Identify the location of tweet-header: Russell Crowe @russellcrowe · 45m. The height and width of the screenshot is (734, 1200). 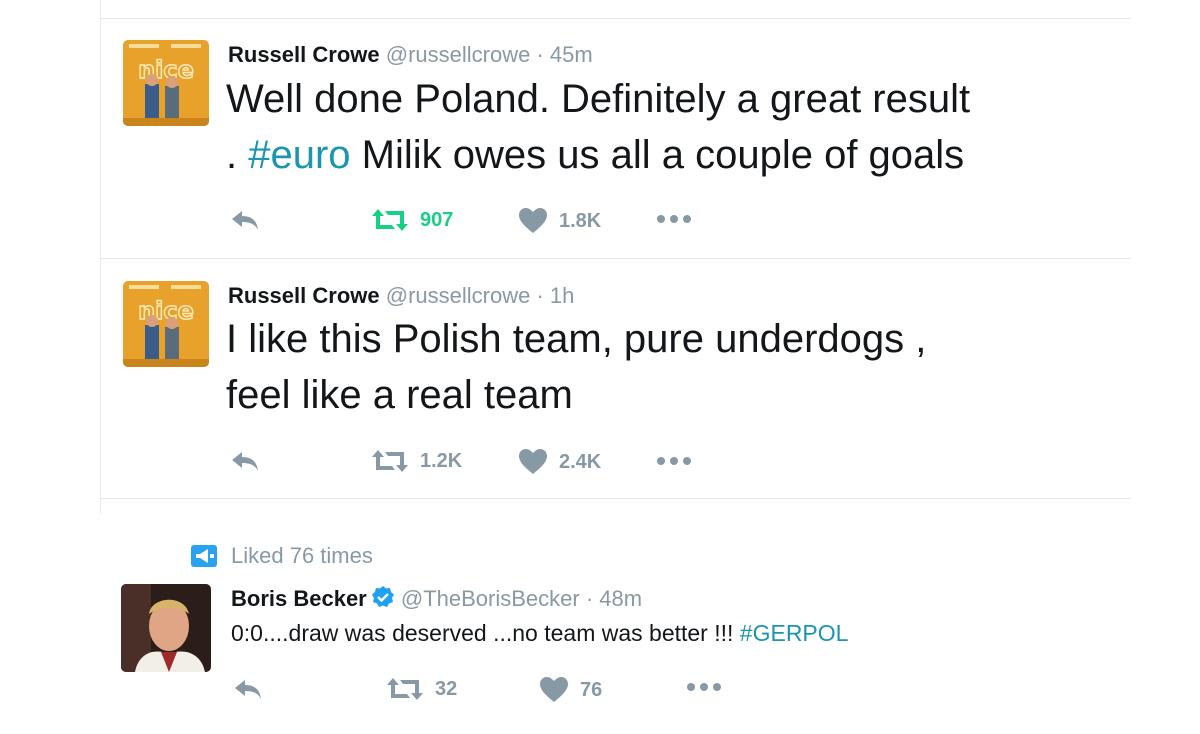
(410, 55).